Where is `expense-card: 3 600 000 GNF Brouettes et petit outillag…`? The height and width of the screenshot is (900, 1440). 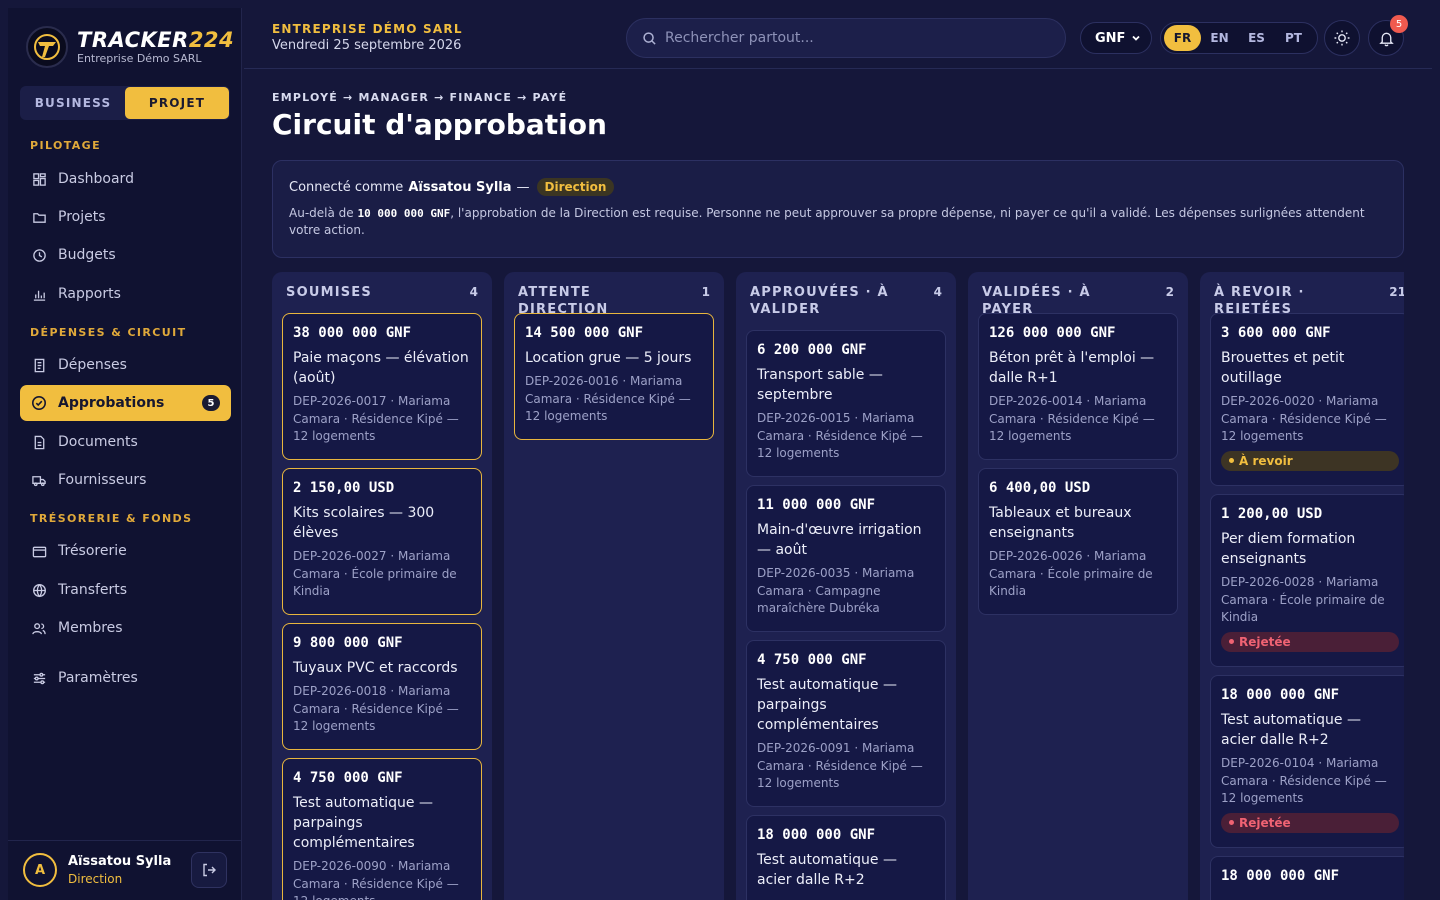
expense-card: 3 600 000 GNF Brouettes et petit outillag… is located at coordinates (1307, 399).